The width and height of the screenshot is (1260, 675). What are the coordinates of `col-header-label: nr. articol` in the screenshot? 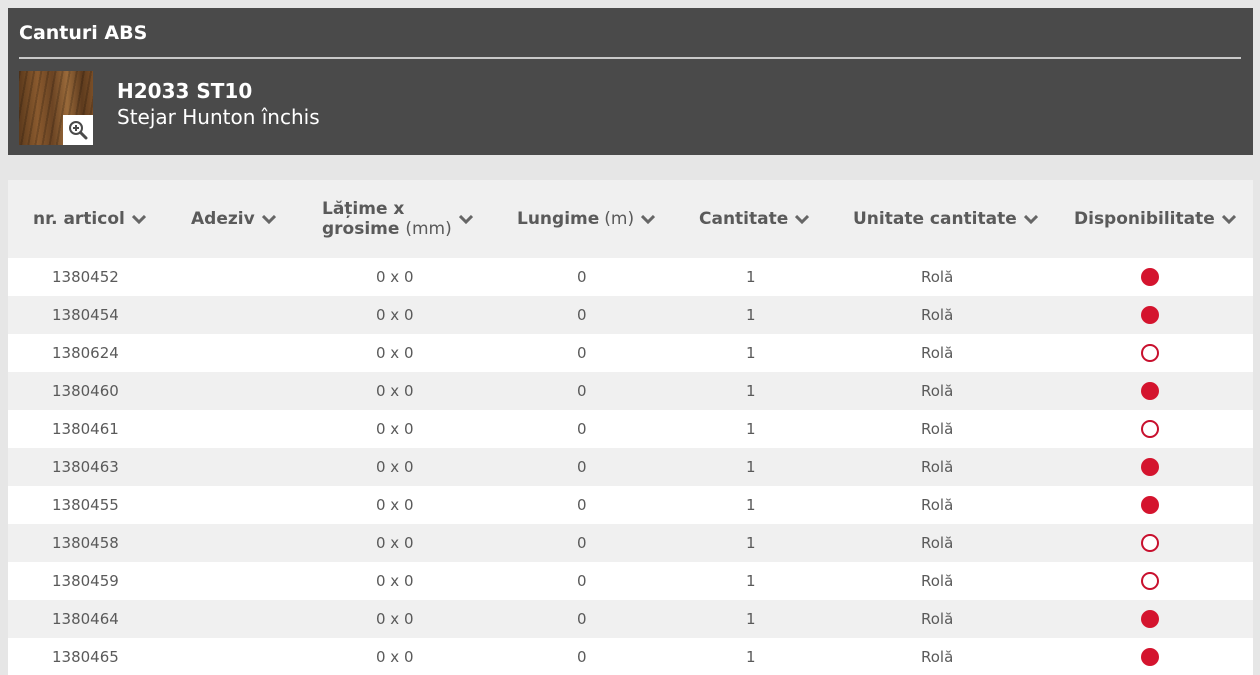 It's located at (79, 219).